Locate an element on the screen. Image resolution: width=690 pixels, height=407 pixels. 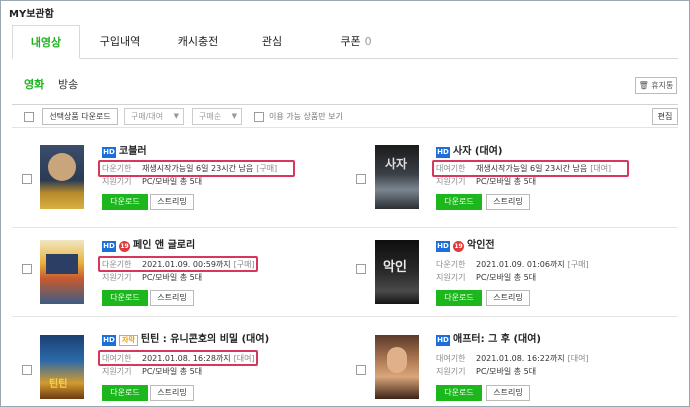
tab-label: 내영상 is located at coordinates (46, 42).